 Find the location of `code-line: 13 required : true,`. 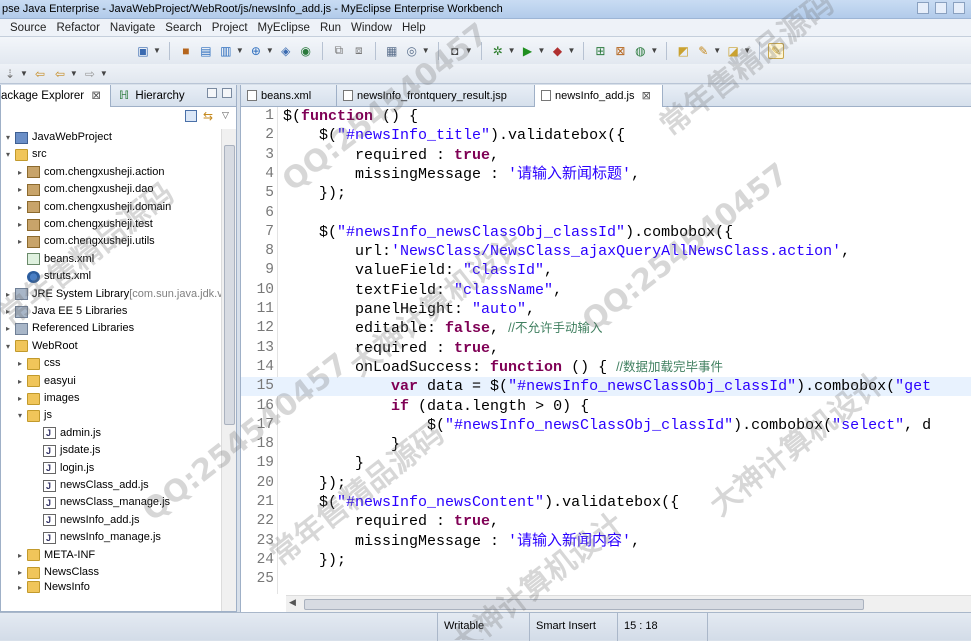

code-line: 13 required : true, is located at coordinates (606, 348).